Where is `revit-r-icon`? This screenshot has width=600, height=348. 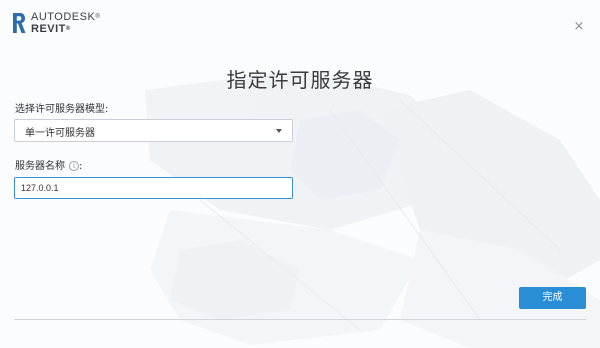
revit-r-icon is located at coordinates (19, 23).